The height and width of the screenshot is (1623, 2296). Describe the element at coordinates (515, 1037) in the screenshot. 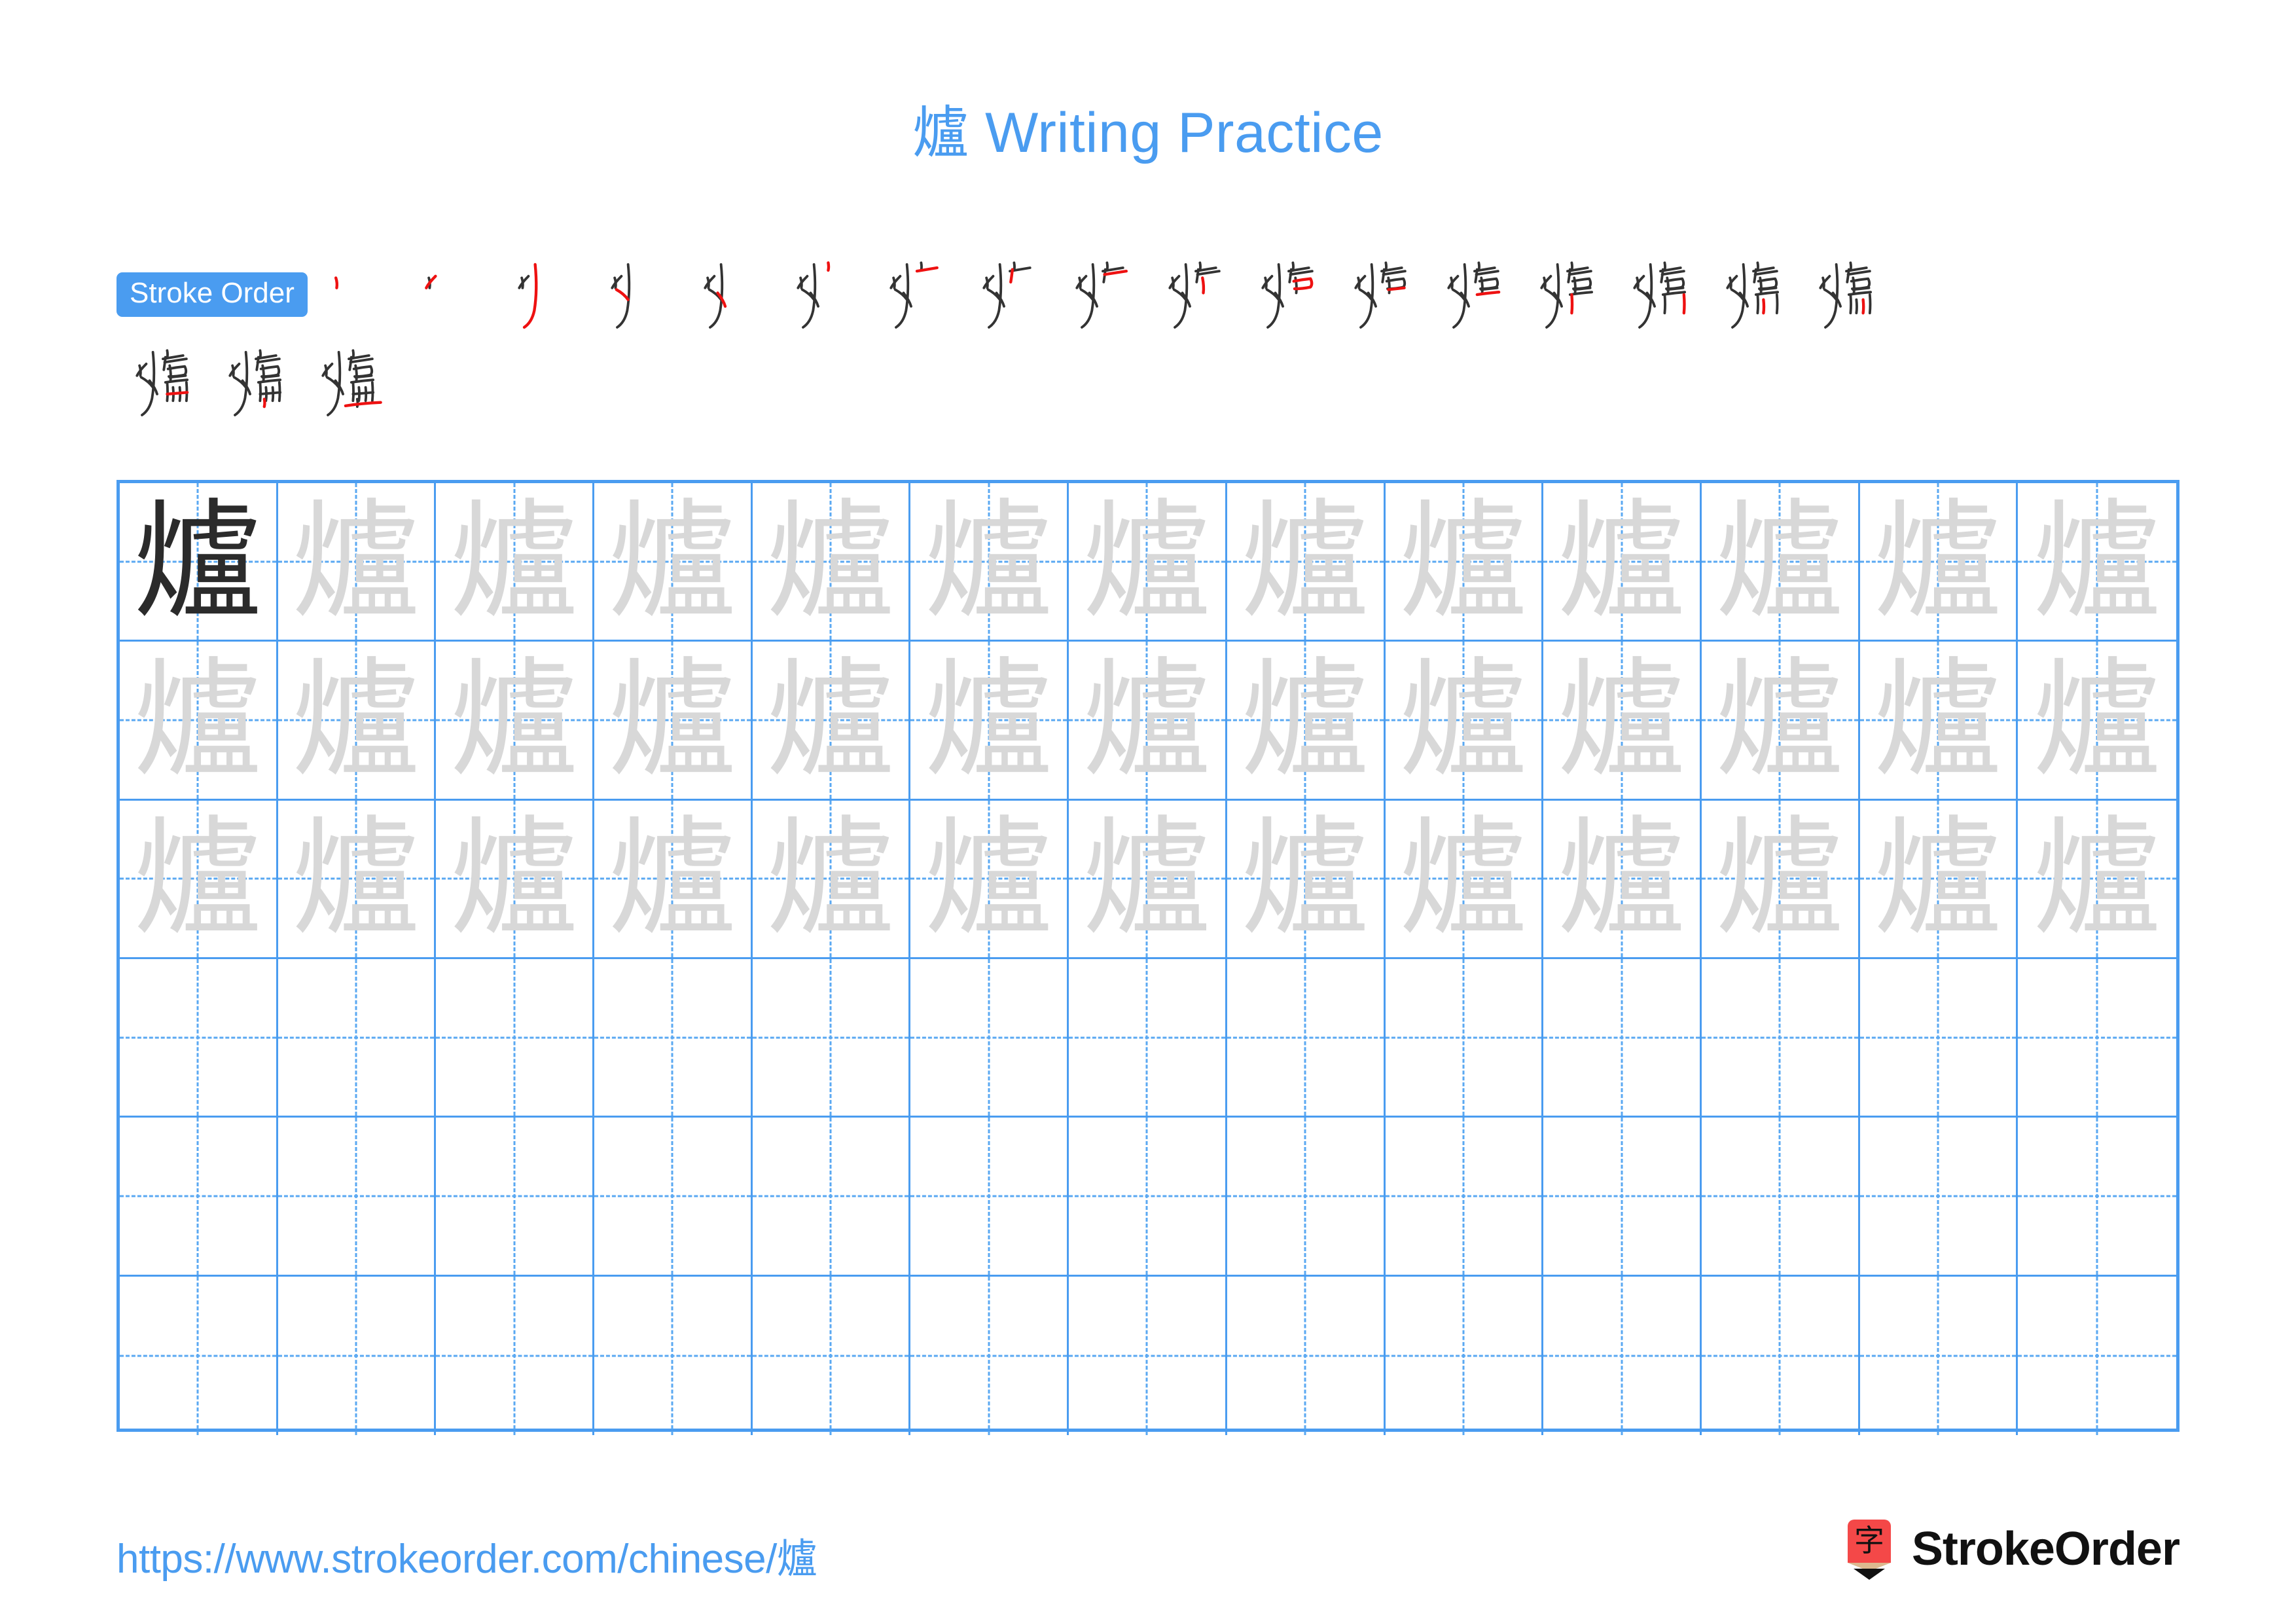

I see `practice-cell-r4-c3` at that location.